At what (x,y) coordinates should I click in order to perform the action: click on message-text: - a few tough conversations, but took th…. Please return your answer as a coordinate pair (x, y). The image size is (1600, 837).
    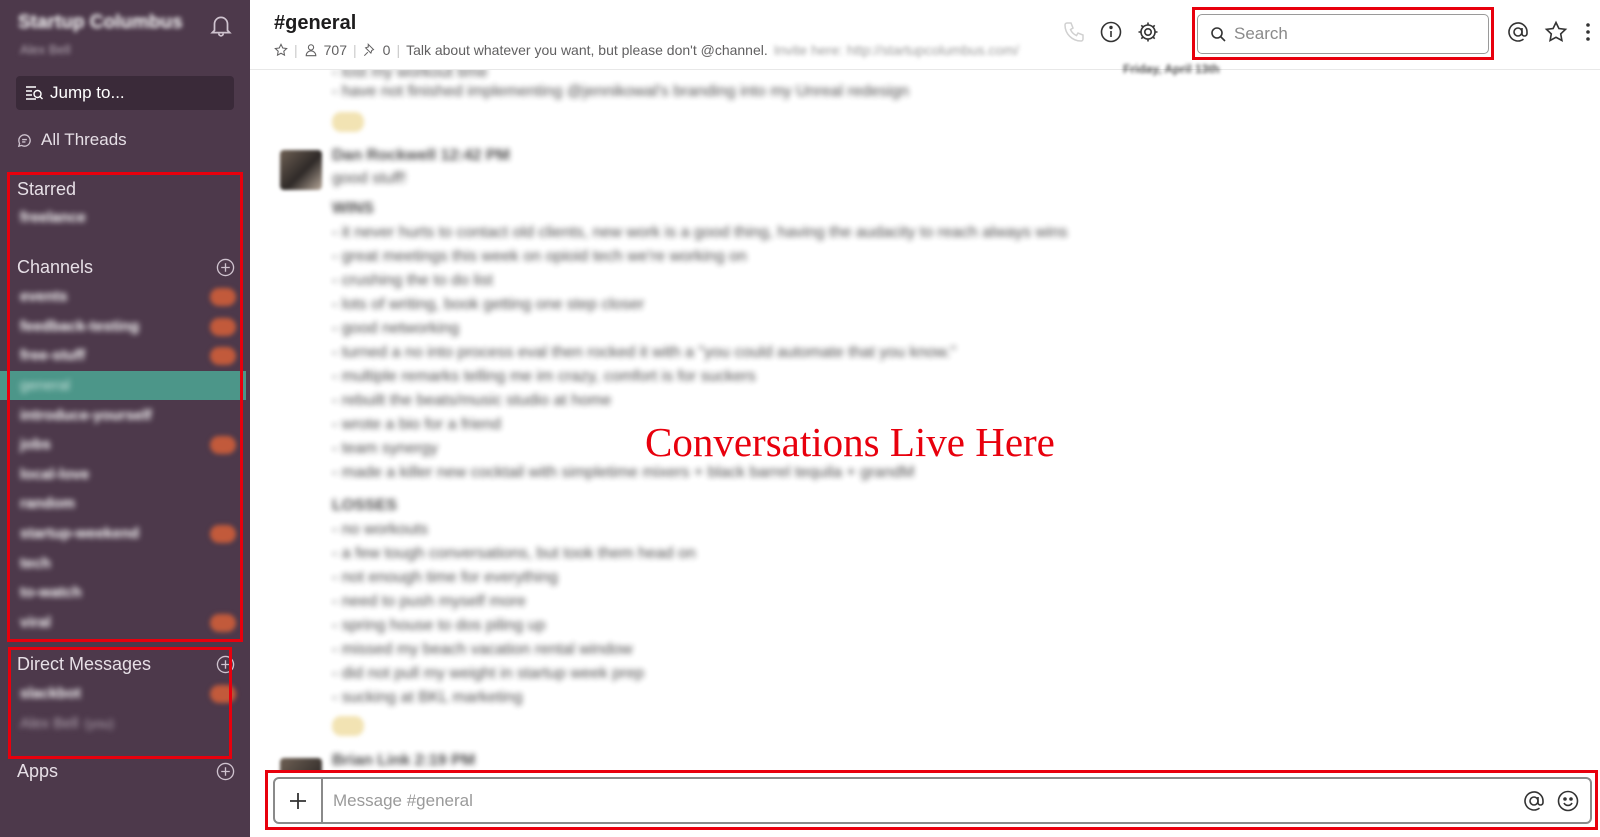
    Looking at the image, I should click on (514, 553).